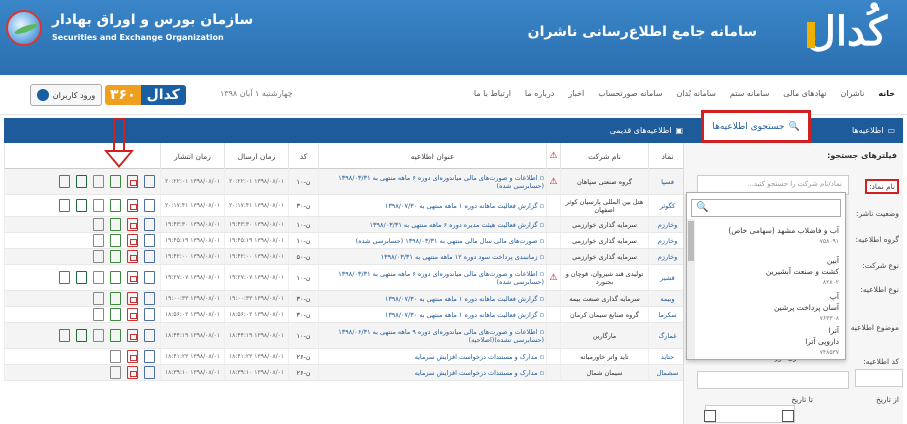 This screenshot has width=907, height=424. Describe the element at coordinates (770, 307) in the screenshot. I see `dropdown-option: آپ آسان پرداخت پرشین ۷۶۳۳۰۸` at that location.